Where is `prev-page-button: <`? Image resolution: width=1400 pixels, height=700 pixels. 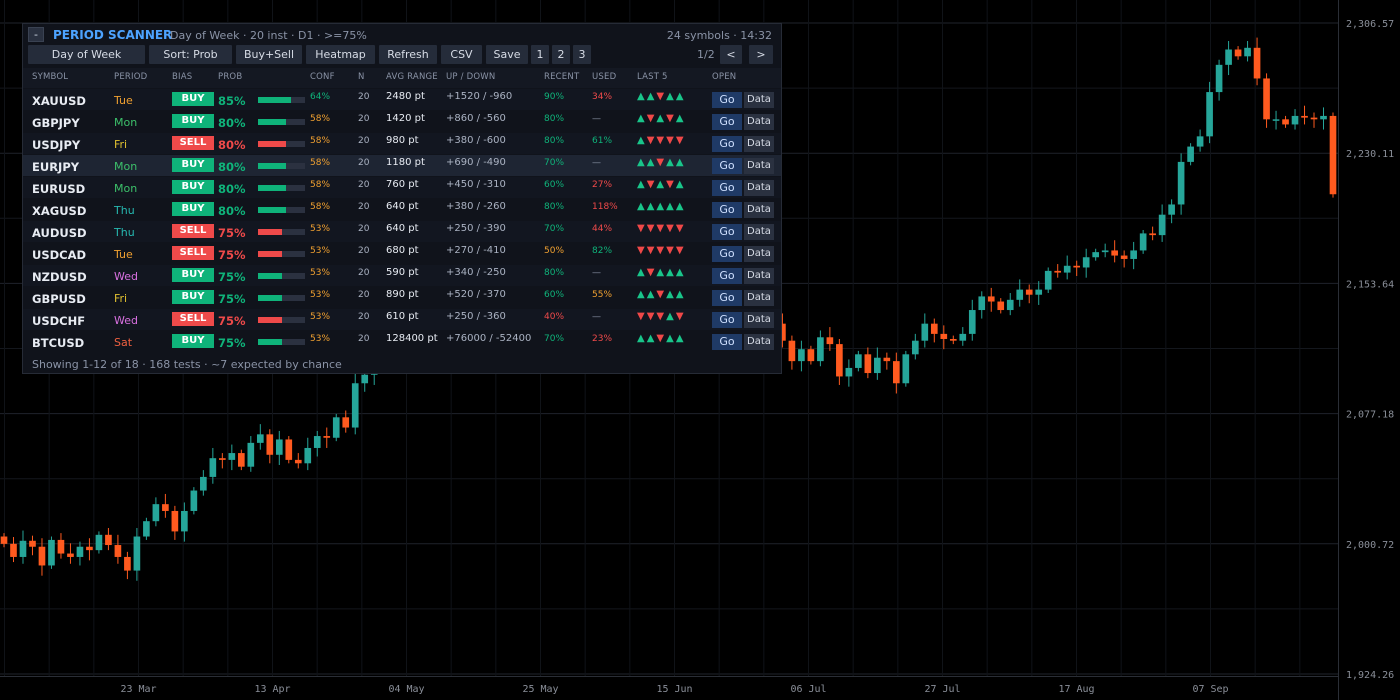
prev-page-button: < is located at coordinates (731, 54).